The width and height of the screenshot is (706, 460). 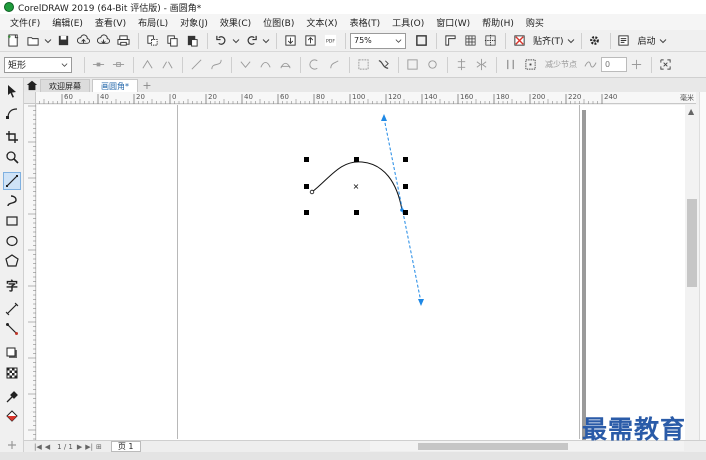 I want to click on close-curve-icon, so click(x=383, y=65).